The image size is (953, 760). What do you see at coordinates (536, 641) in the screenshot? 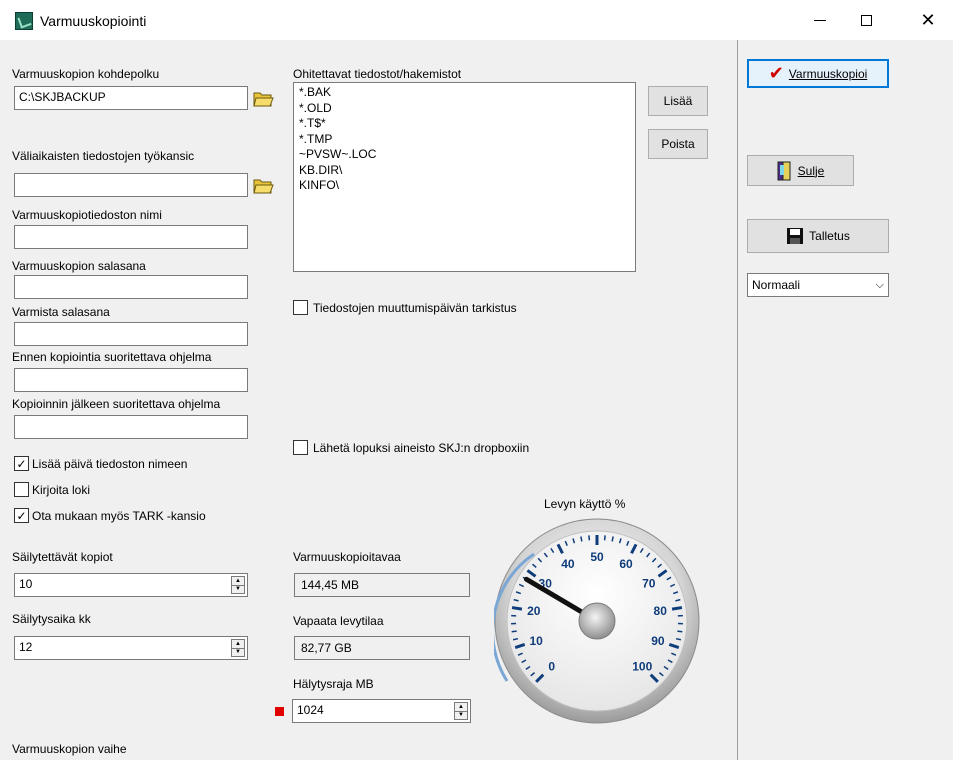
I see `gauge-tick-label: 10` at bounding box center [536, 641].